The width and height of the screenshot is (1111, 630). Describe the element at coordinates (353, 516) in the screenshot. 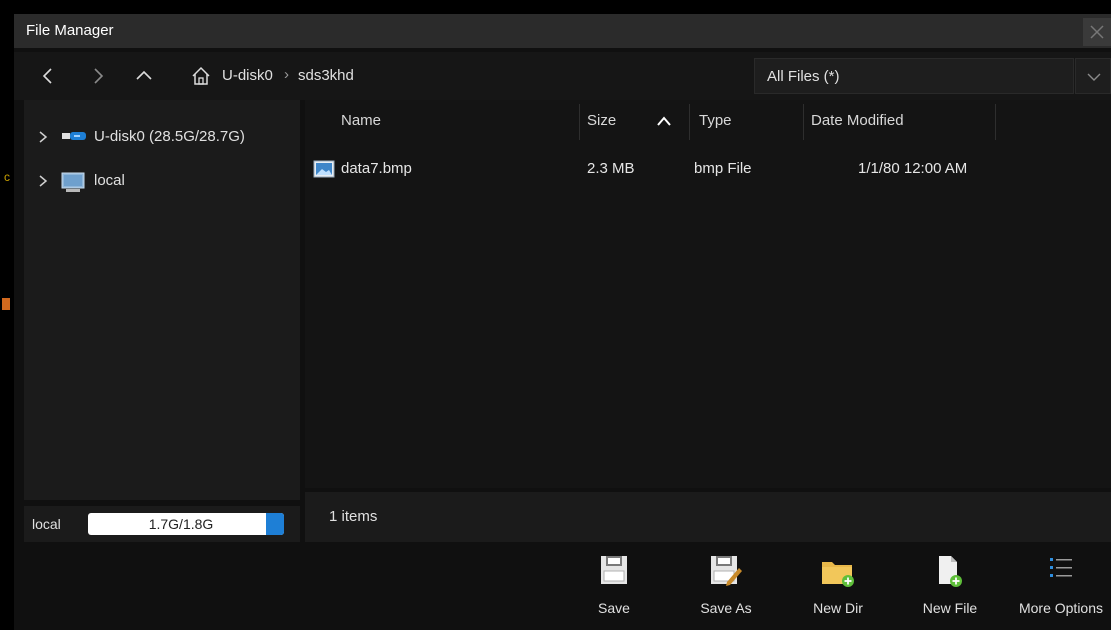

I see `item-count: 1 items` at that location.